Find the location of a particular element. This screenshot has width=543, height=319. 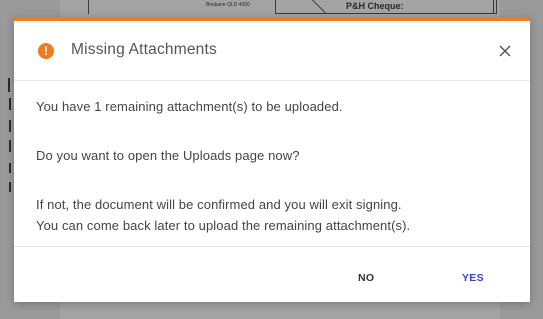

no-button: NO is located at coordinates (366, 278).